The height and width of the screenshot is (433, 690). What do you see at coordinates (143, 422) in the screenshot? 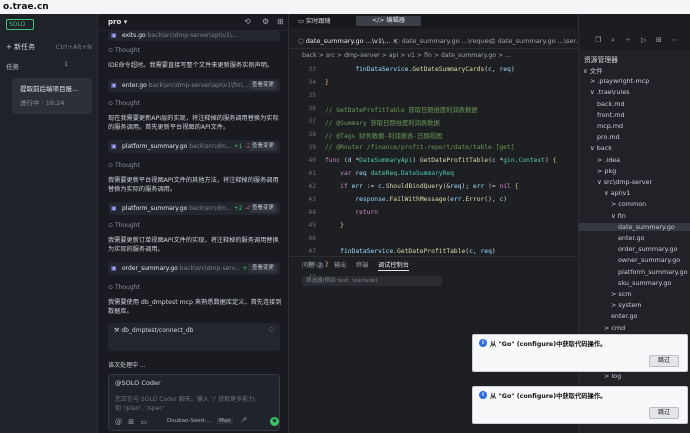
I see `image-icon: ▭` at bounding box center [143, 422].